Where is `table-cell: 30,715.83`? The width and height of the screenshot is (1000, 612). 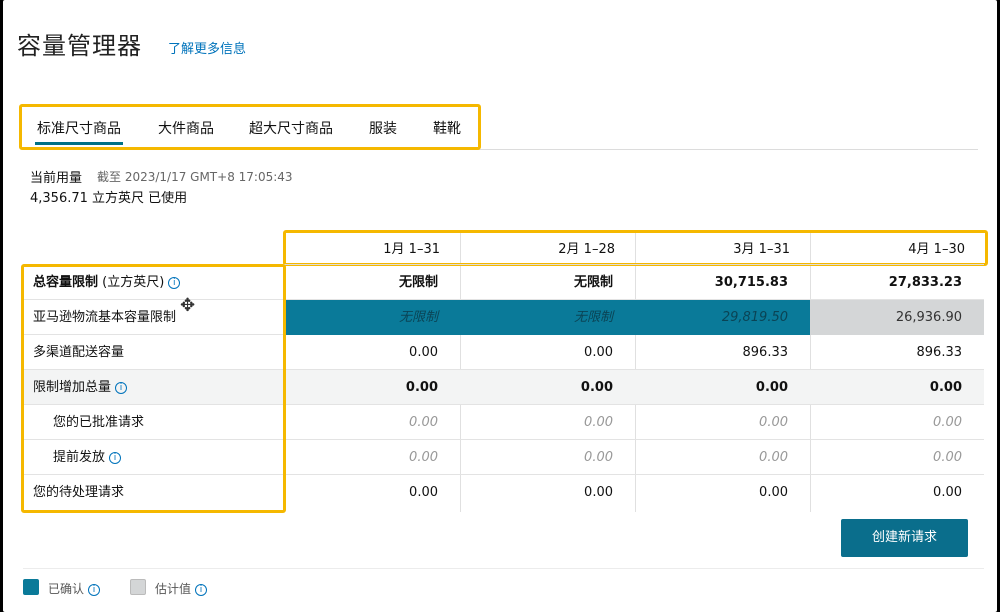
table-cell: 30,715.83 is located at coordinates (751, 282).